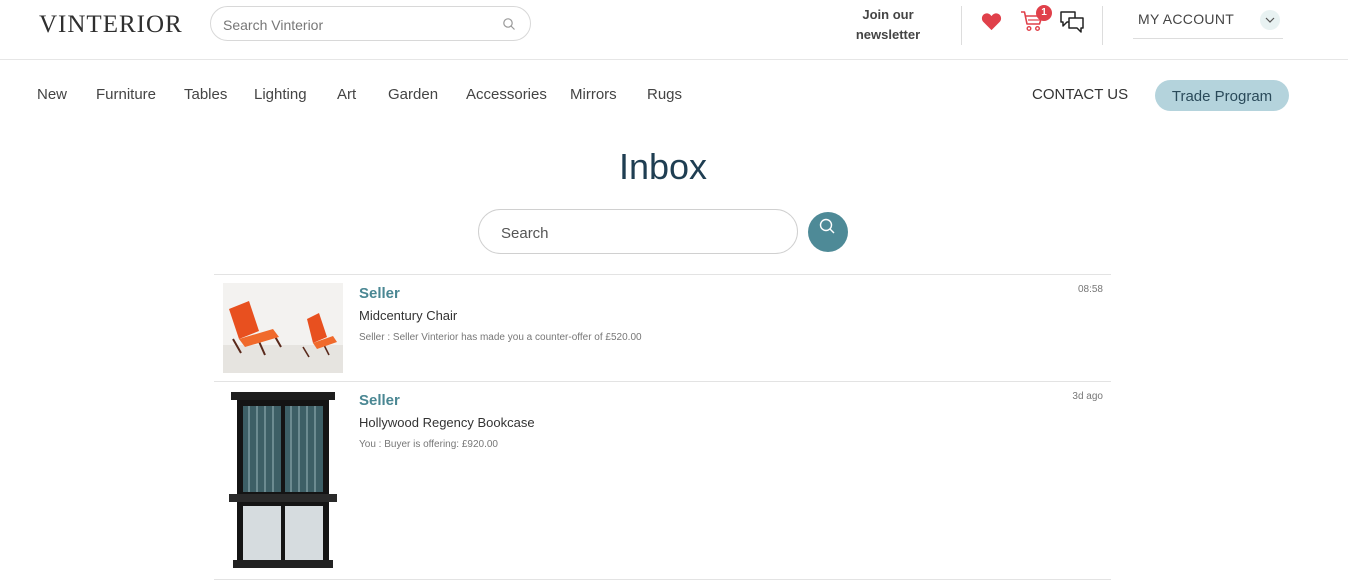 The image size is (1348, 580). I want to click on chair-image, so click(283, 328).